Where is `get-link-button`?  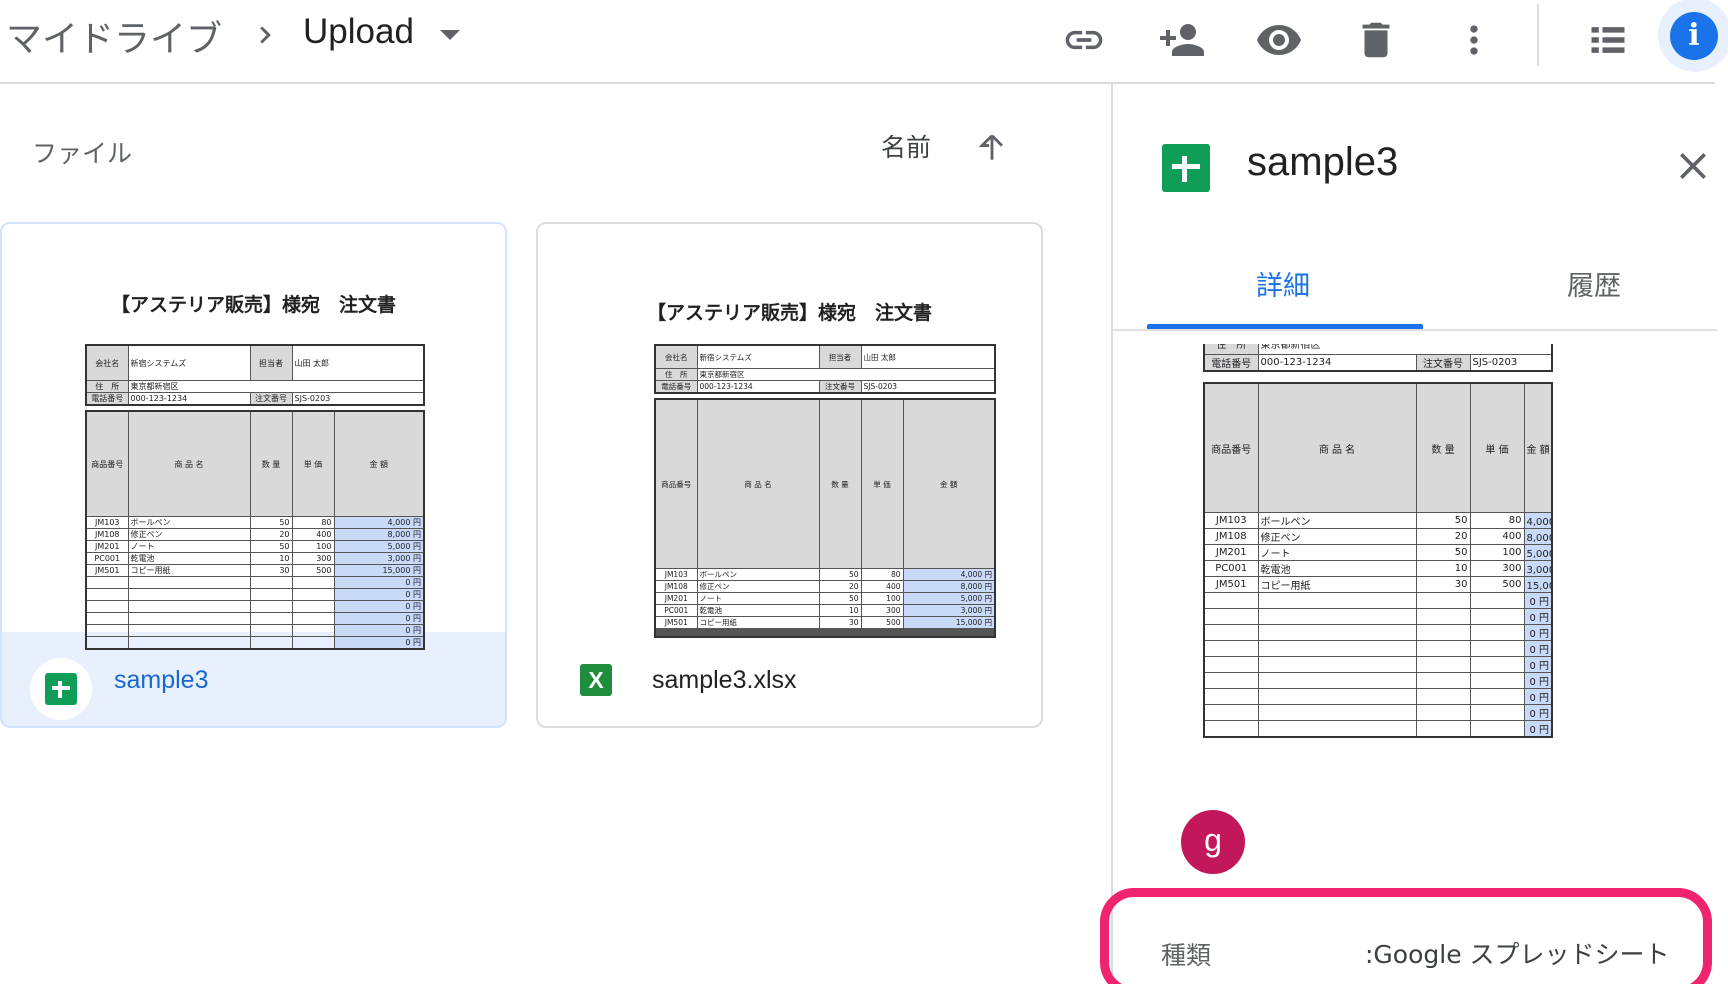
get-link-button is located at coordinates (1084, 40).